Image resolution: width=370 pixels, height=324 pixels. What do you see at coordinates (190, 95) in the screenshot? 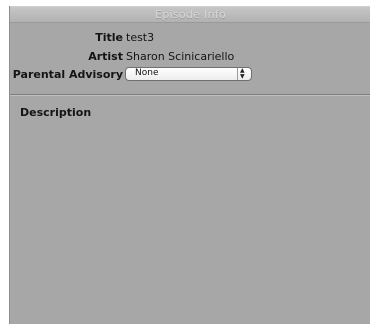
I see `divider` at bounding box center [190, 95].